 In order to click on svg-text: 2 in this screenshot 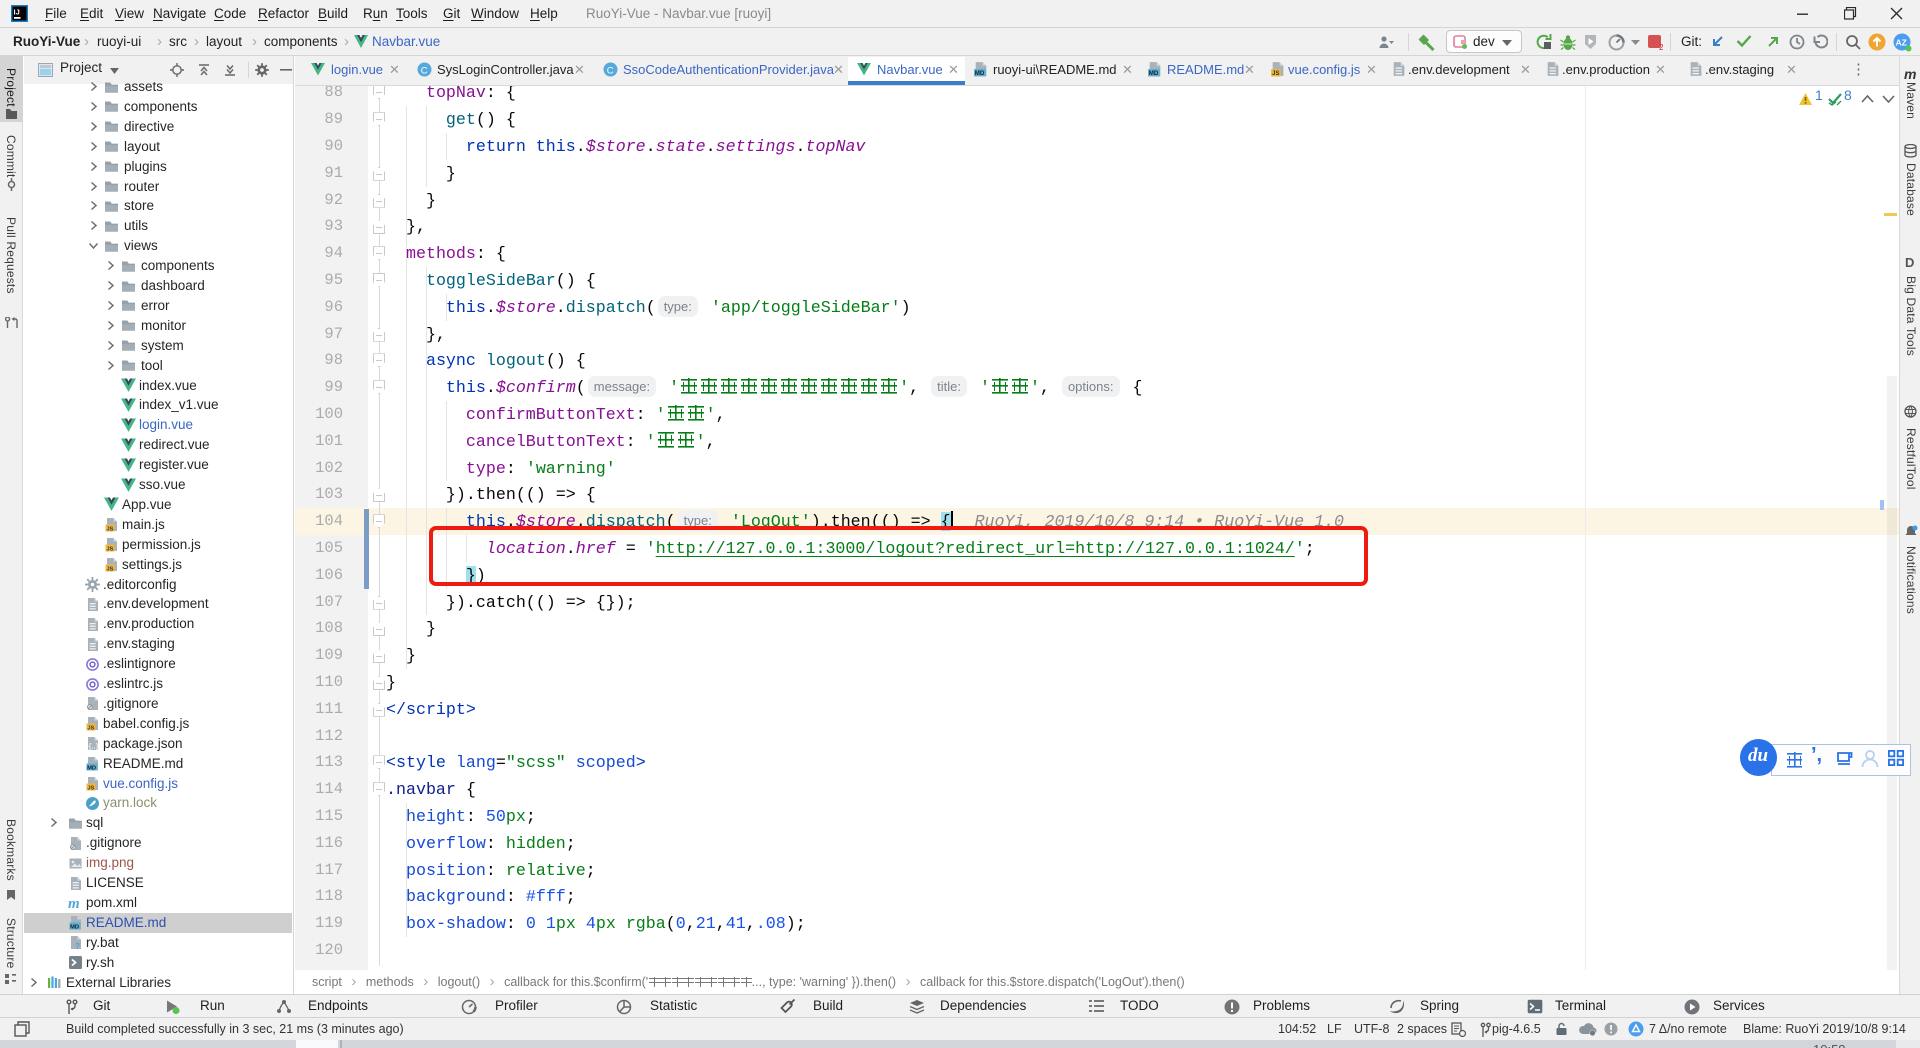, I will do `click(1661, 47)`.